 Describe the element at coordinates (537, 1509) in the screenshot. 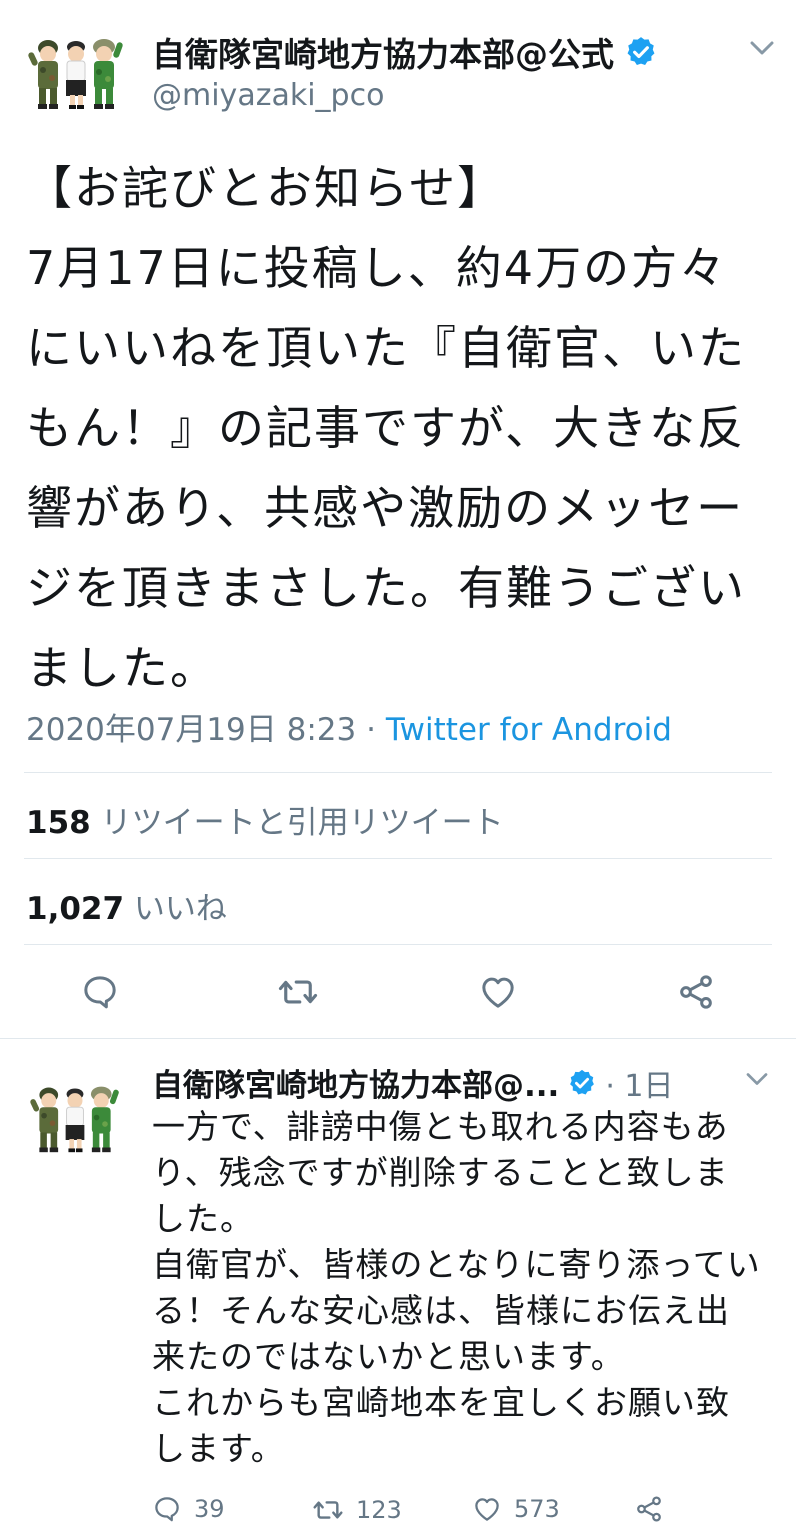

I see `reply-like-count: 573` at that location.